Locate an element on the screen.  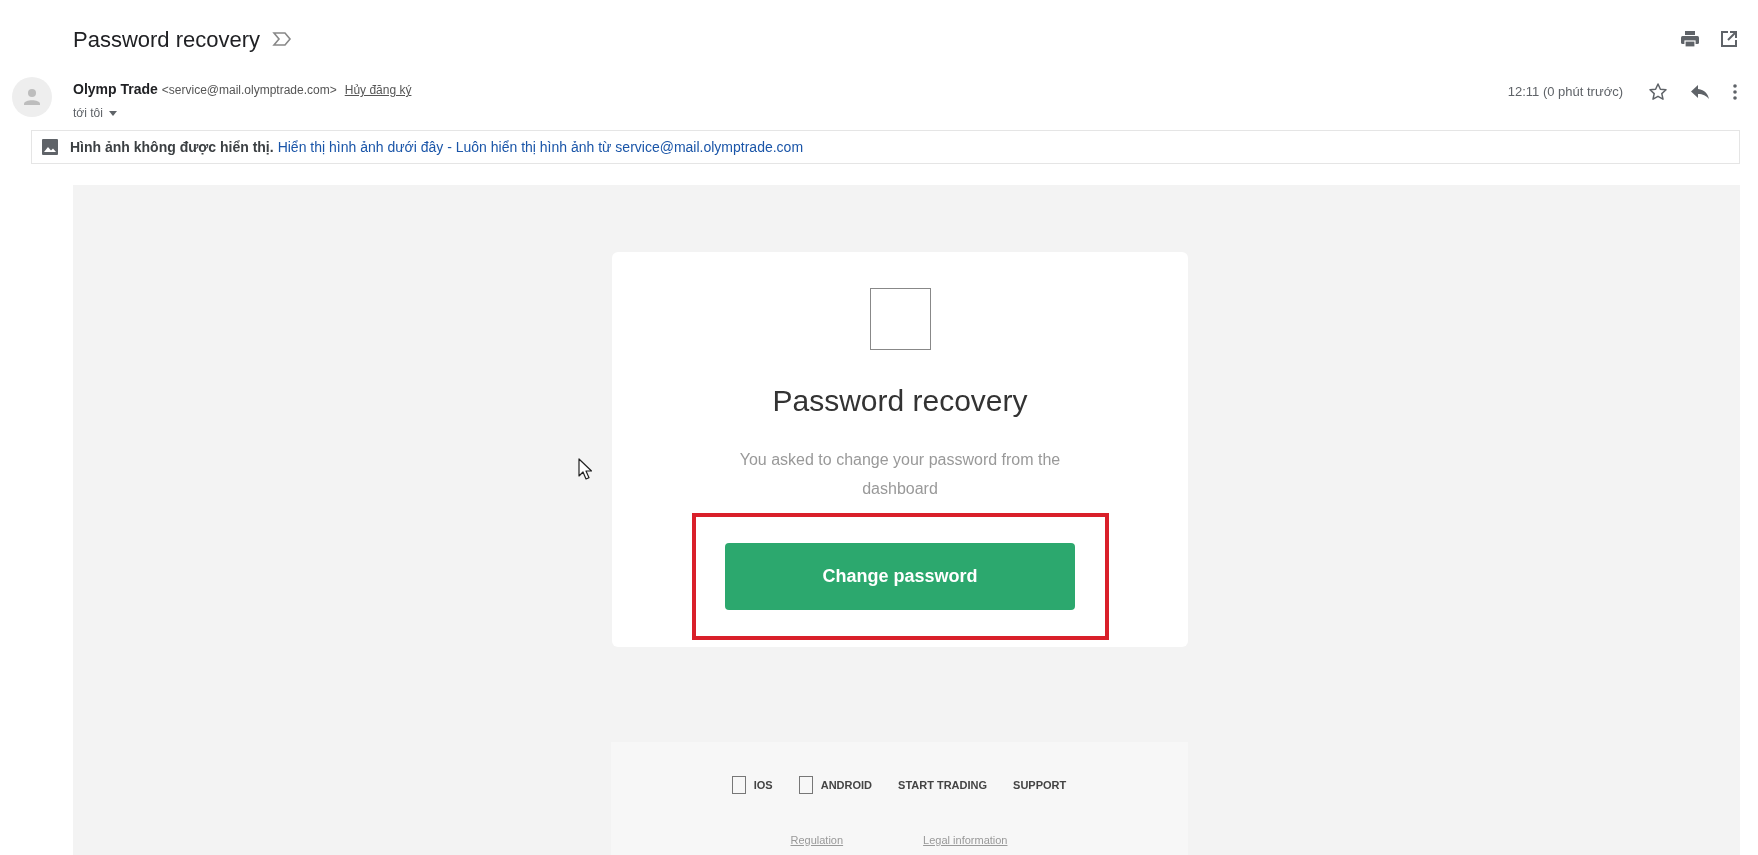
sender-name: Olymp Trade is located at coordinates (115, 89).